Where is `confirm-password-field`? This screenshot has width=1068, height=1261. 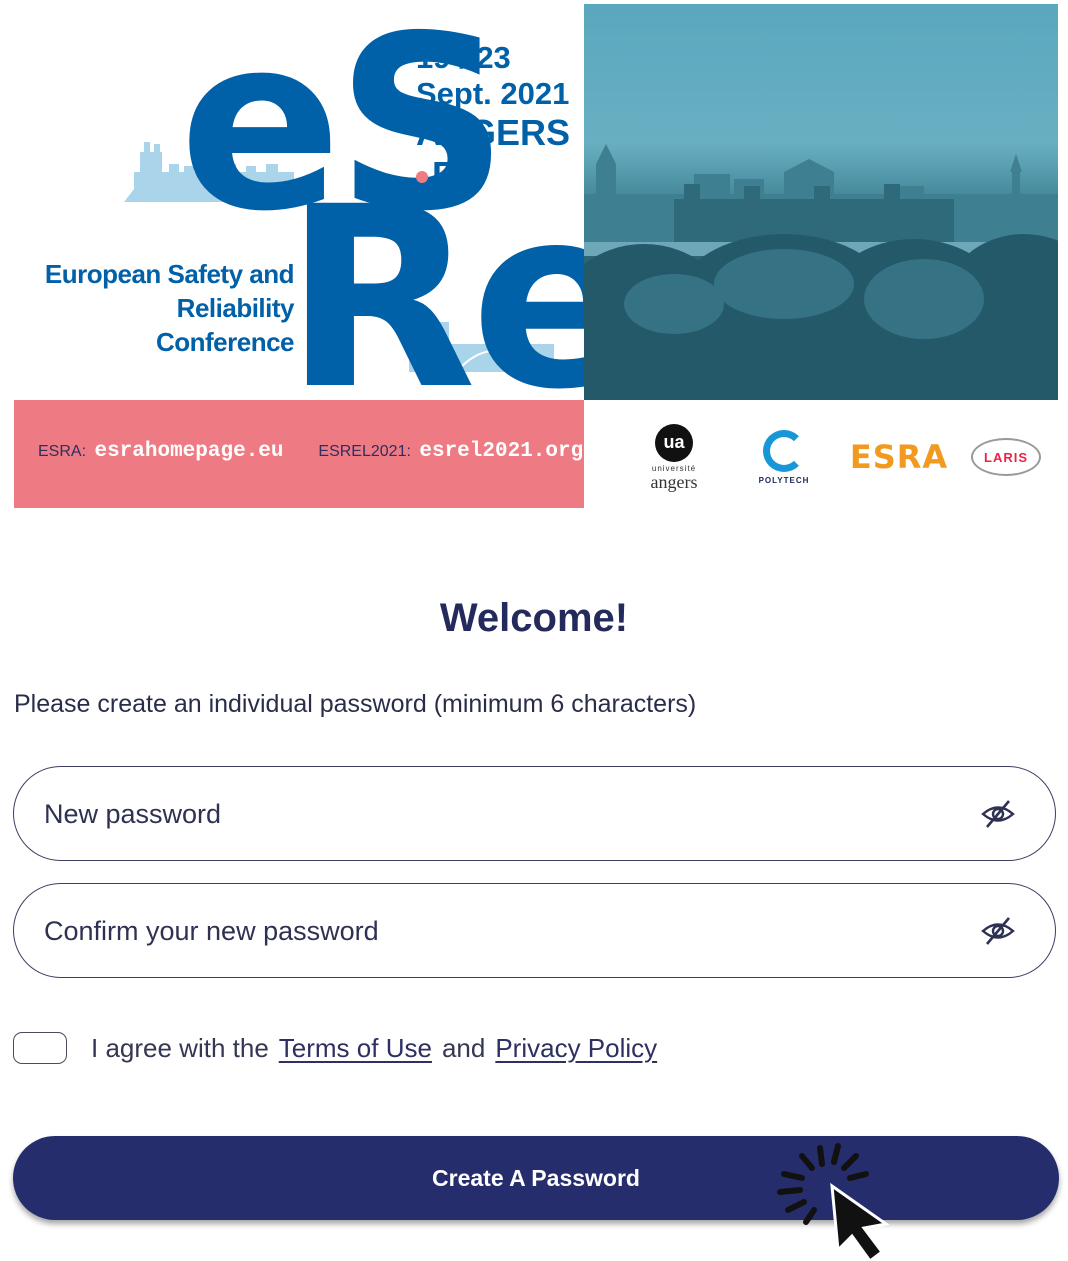
confirm-password-field is located at coordinates (534, 930).